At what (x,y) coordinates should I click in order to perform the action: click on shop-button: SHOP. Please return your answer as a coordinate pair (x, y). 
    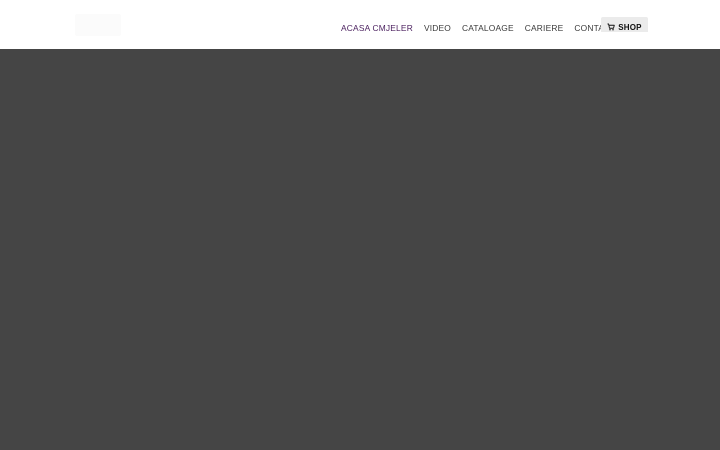
    Looking at the image, I should click on (624, 24).